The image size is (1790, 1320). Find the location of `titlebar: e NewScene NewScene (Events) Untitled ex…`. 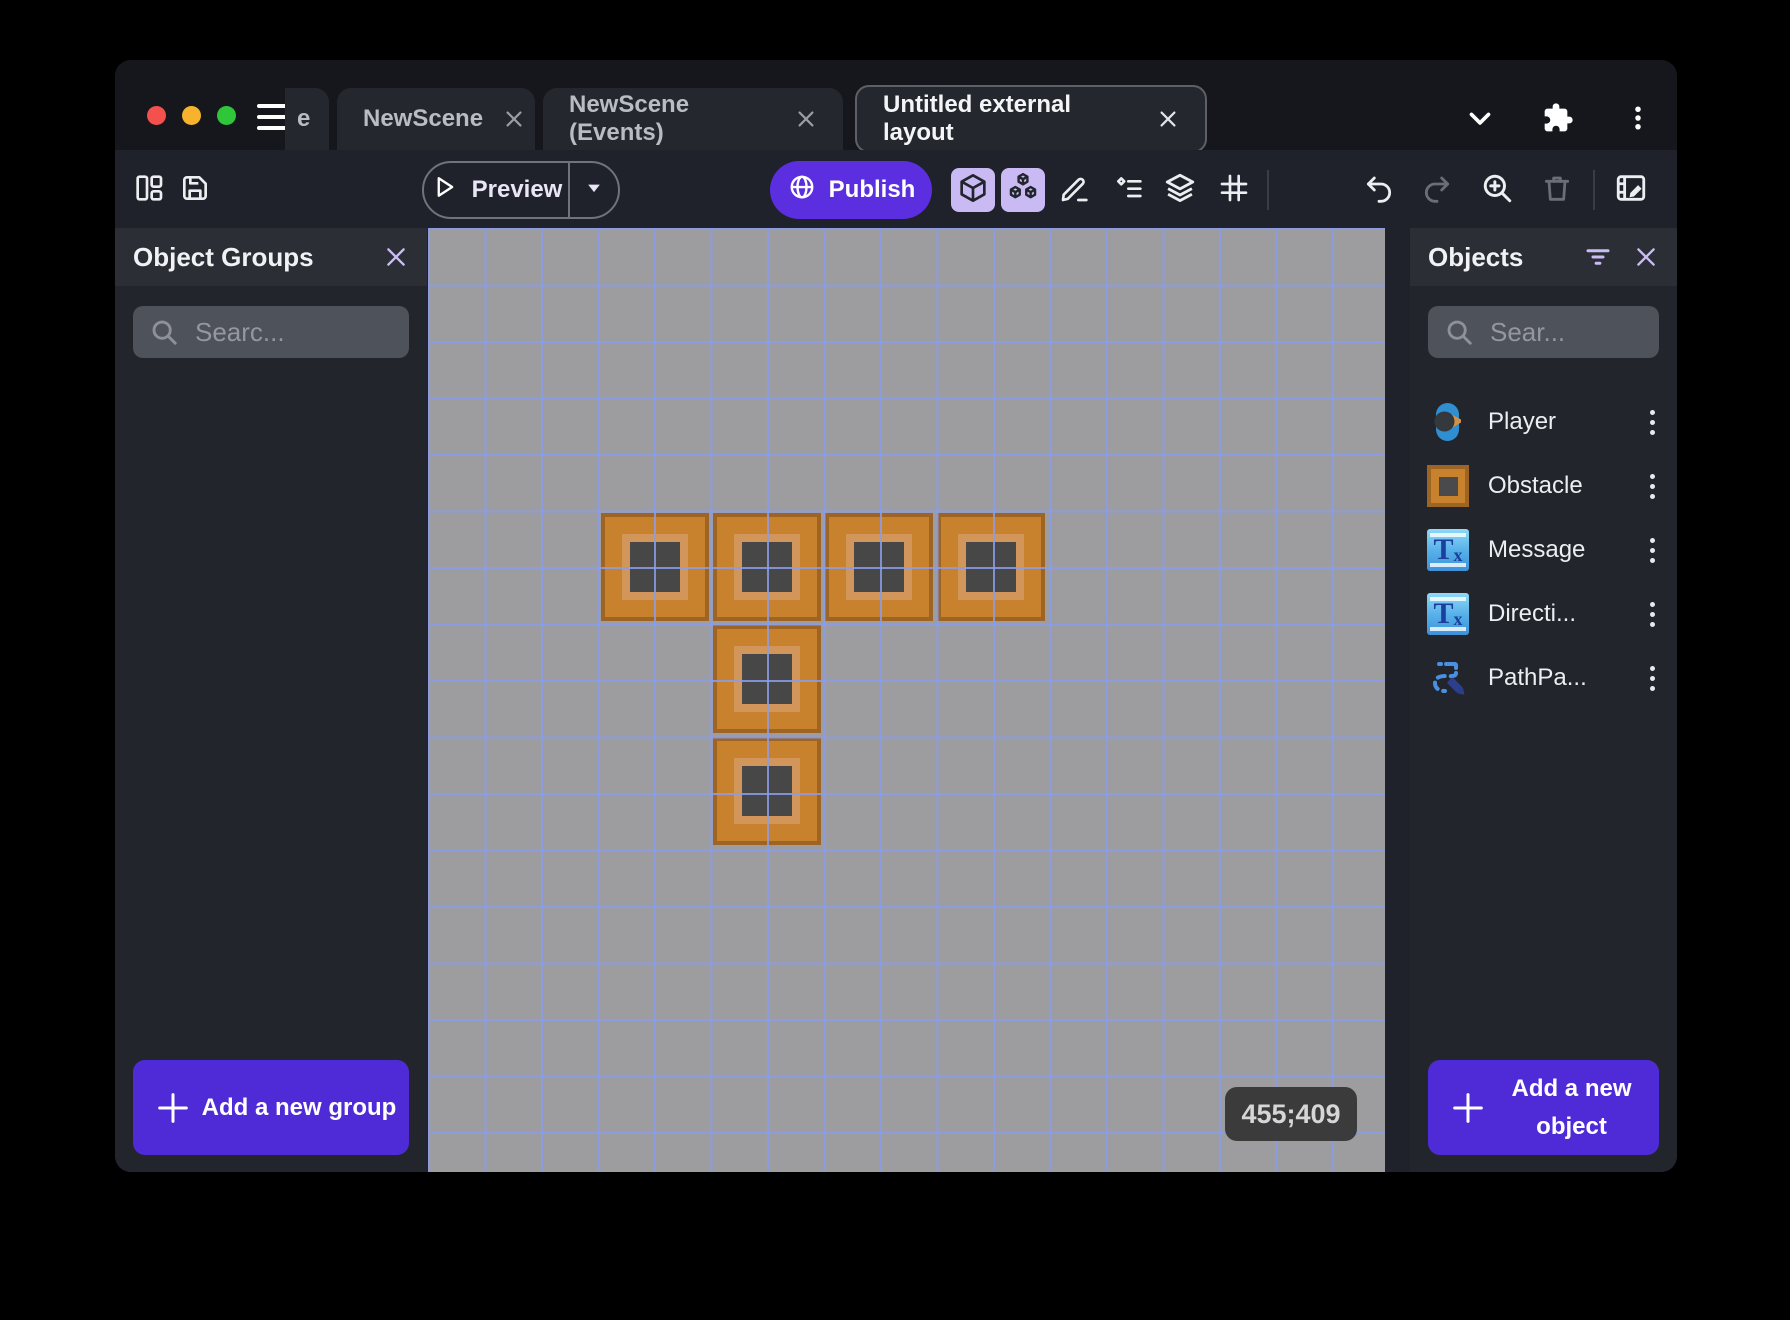

titlebar: e NewScene NewScene (Events) Untitled ex… is located at coordinates (896, 106).